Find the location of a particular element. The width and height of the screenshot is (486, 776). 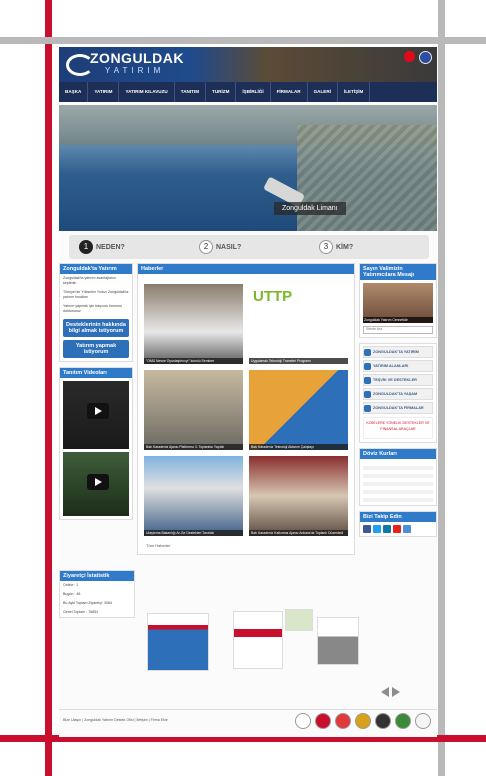

arrow-left-icon is located at coordinates (385, 692).